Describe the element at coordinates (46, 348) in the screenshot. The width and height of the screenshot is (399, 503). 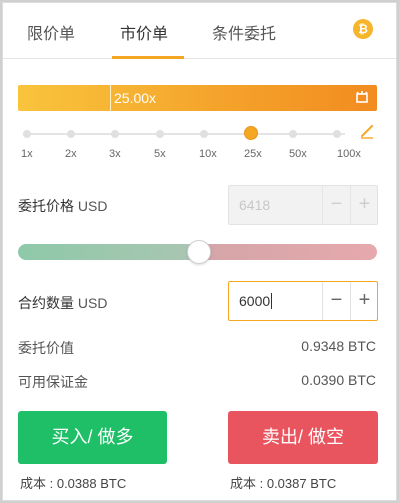
I see `order-value-label: 委托价值` at that location.